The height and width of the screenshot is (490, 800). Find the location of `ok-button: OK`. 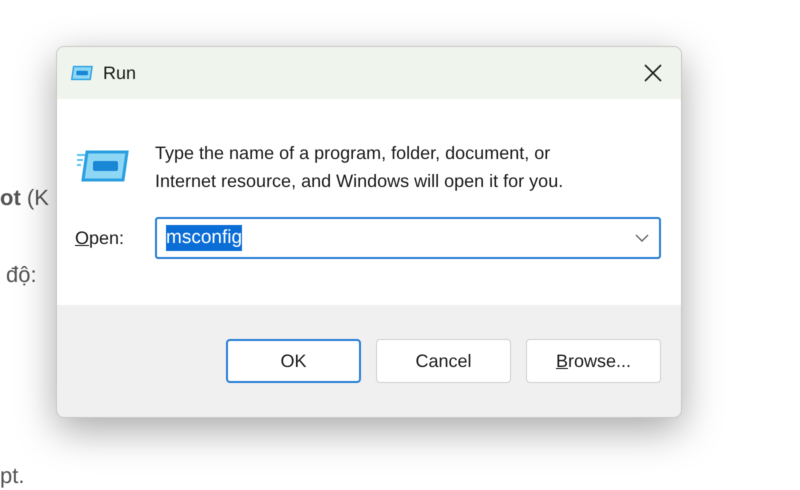

ok-button: OK is located at coordinates (293, 361).